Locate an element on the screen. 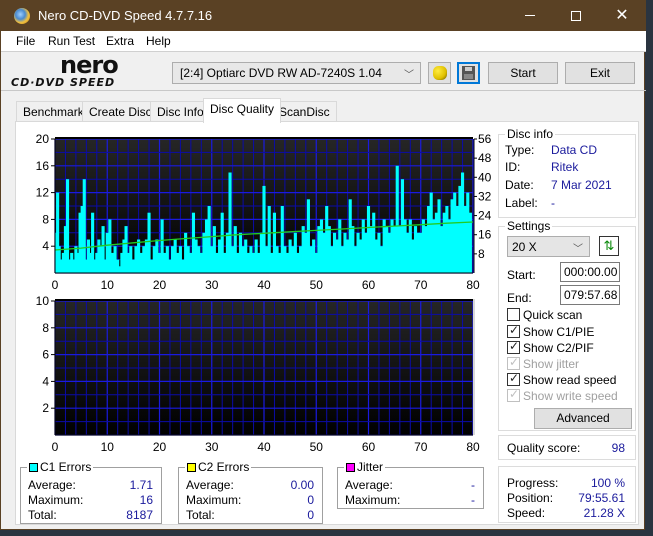  quality-score-label: Quality score: is located at coordinates (544, 448).